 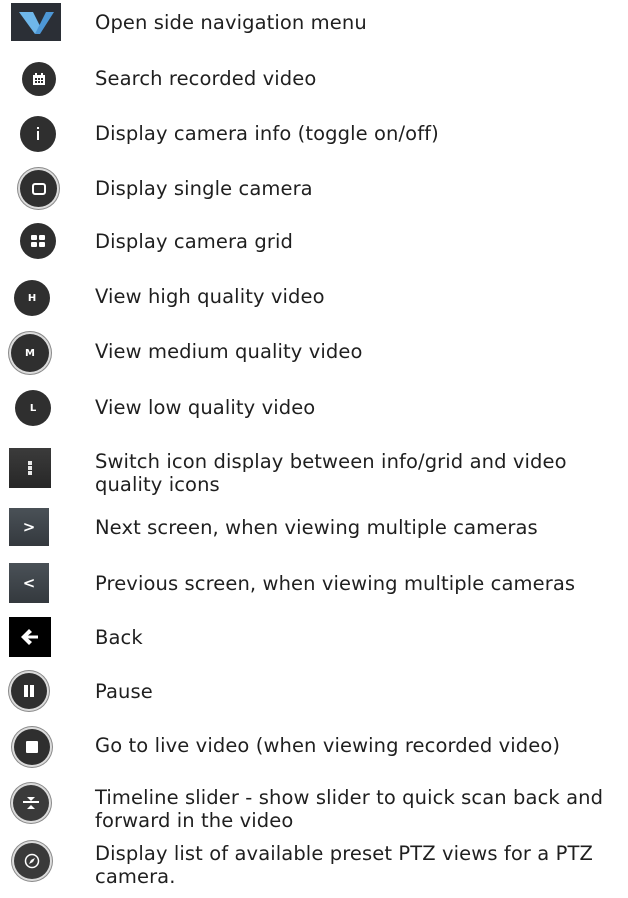 I want to click on legend-description: Open side navigation menu, so click(x=231, y=22).